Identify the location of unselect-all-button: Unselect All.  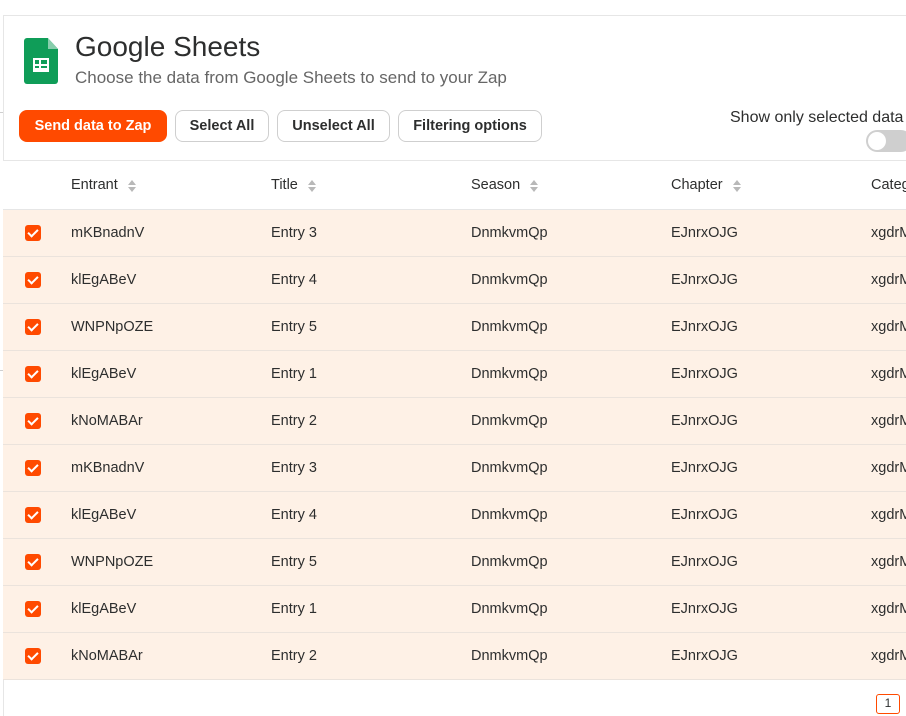
(333, 126).